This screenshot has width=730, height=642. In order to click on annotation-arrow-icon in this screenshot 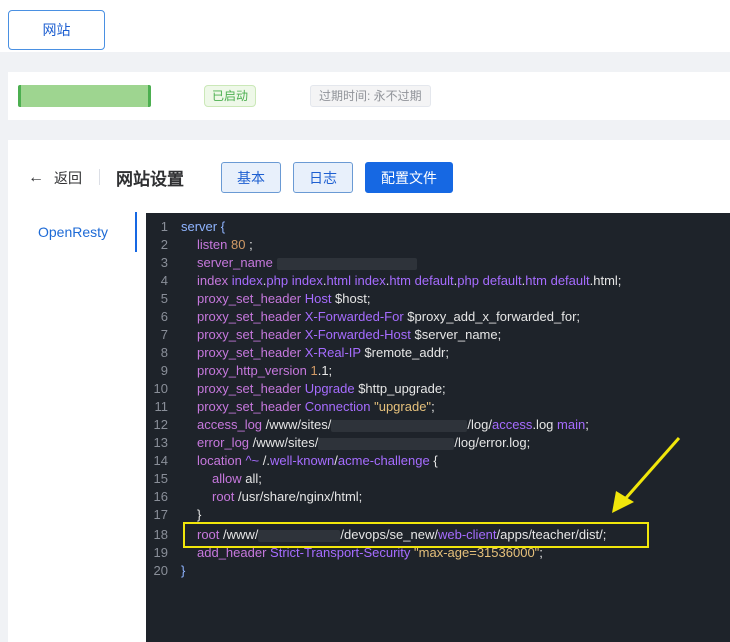, I will do `click(646, 475)`.